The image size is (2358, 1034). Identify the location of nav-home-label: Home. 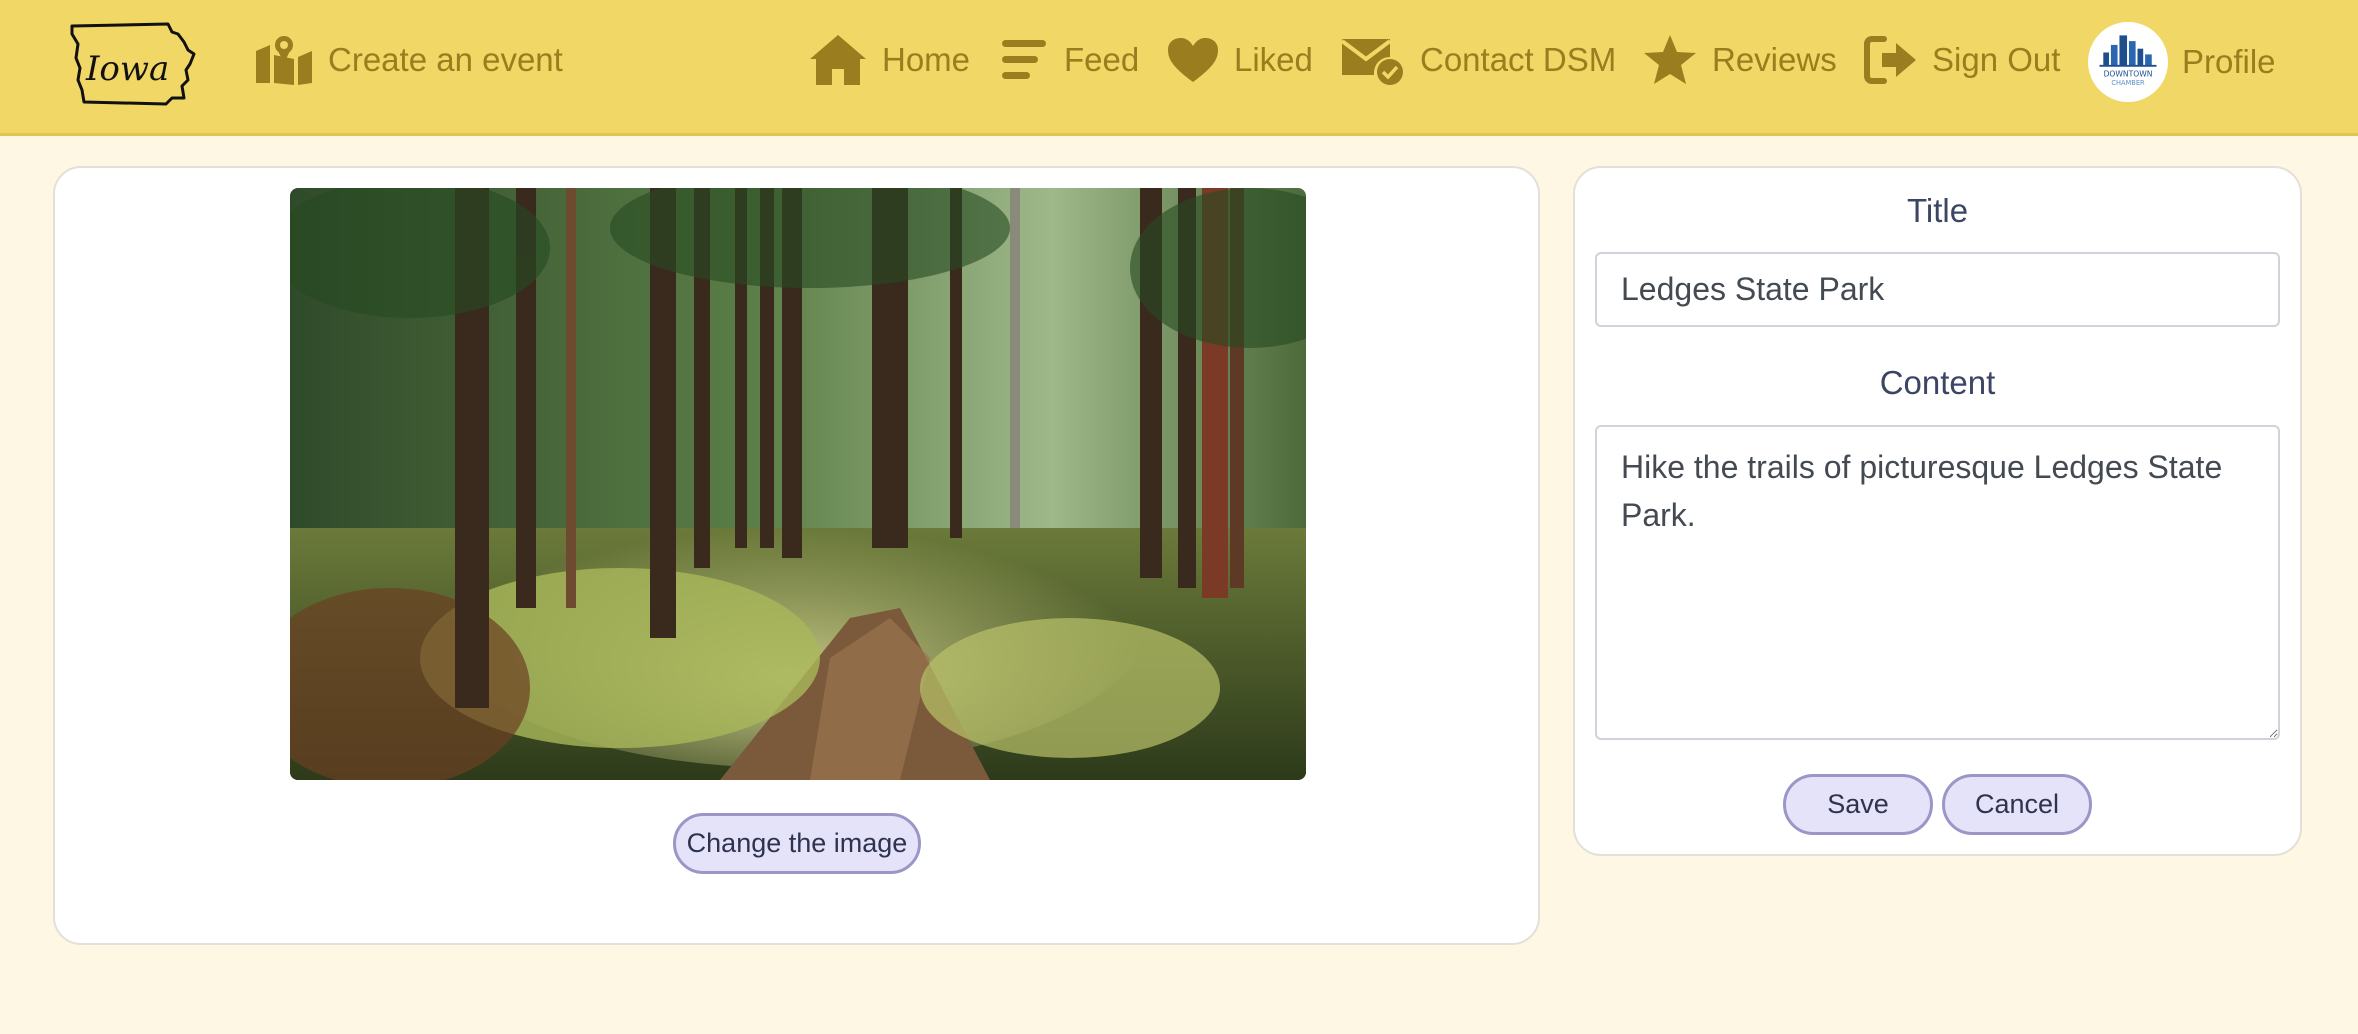
(926, 59).